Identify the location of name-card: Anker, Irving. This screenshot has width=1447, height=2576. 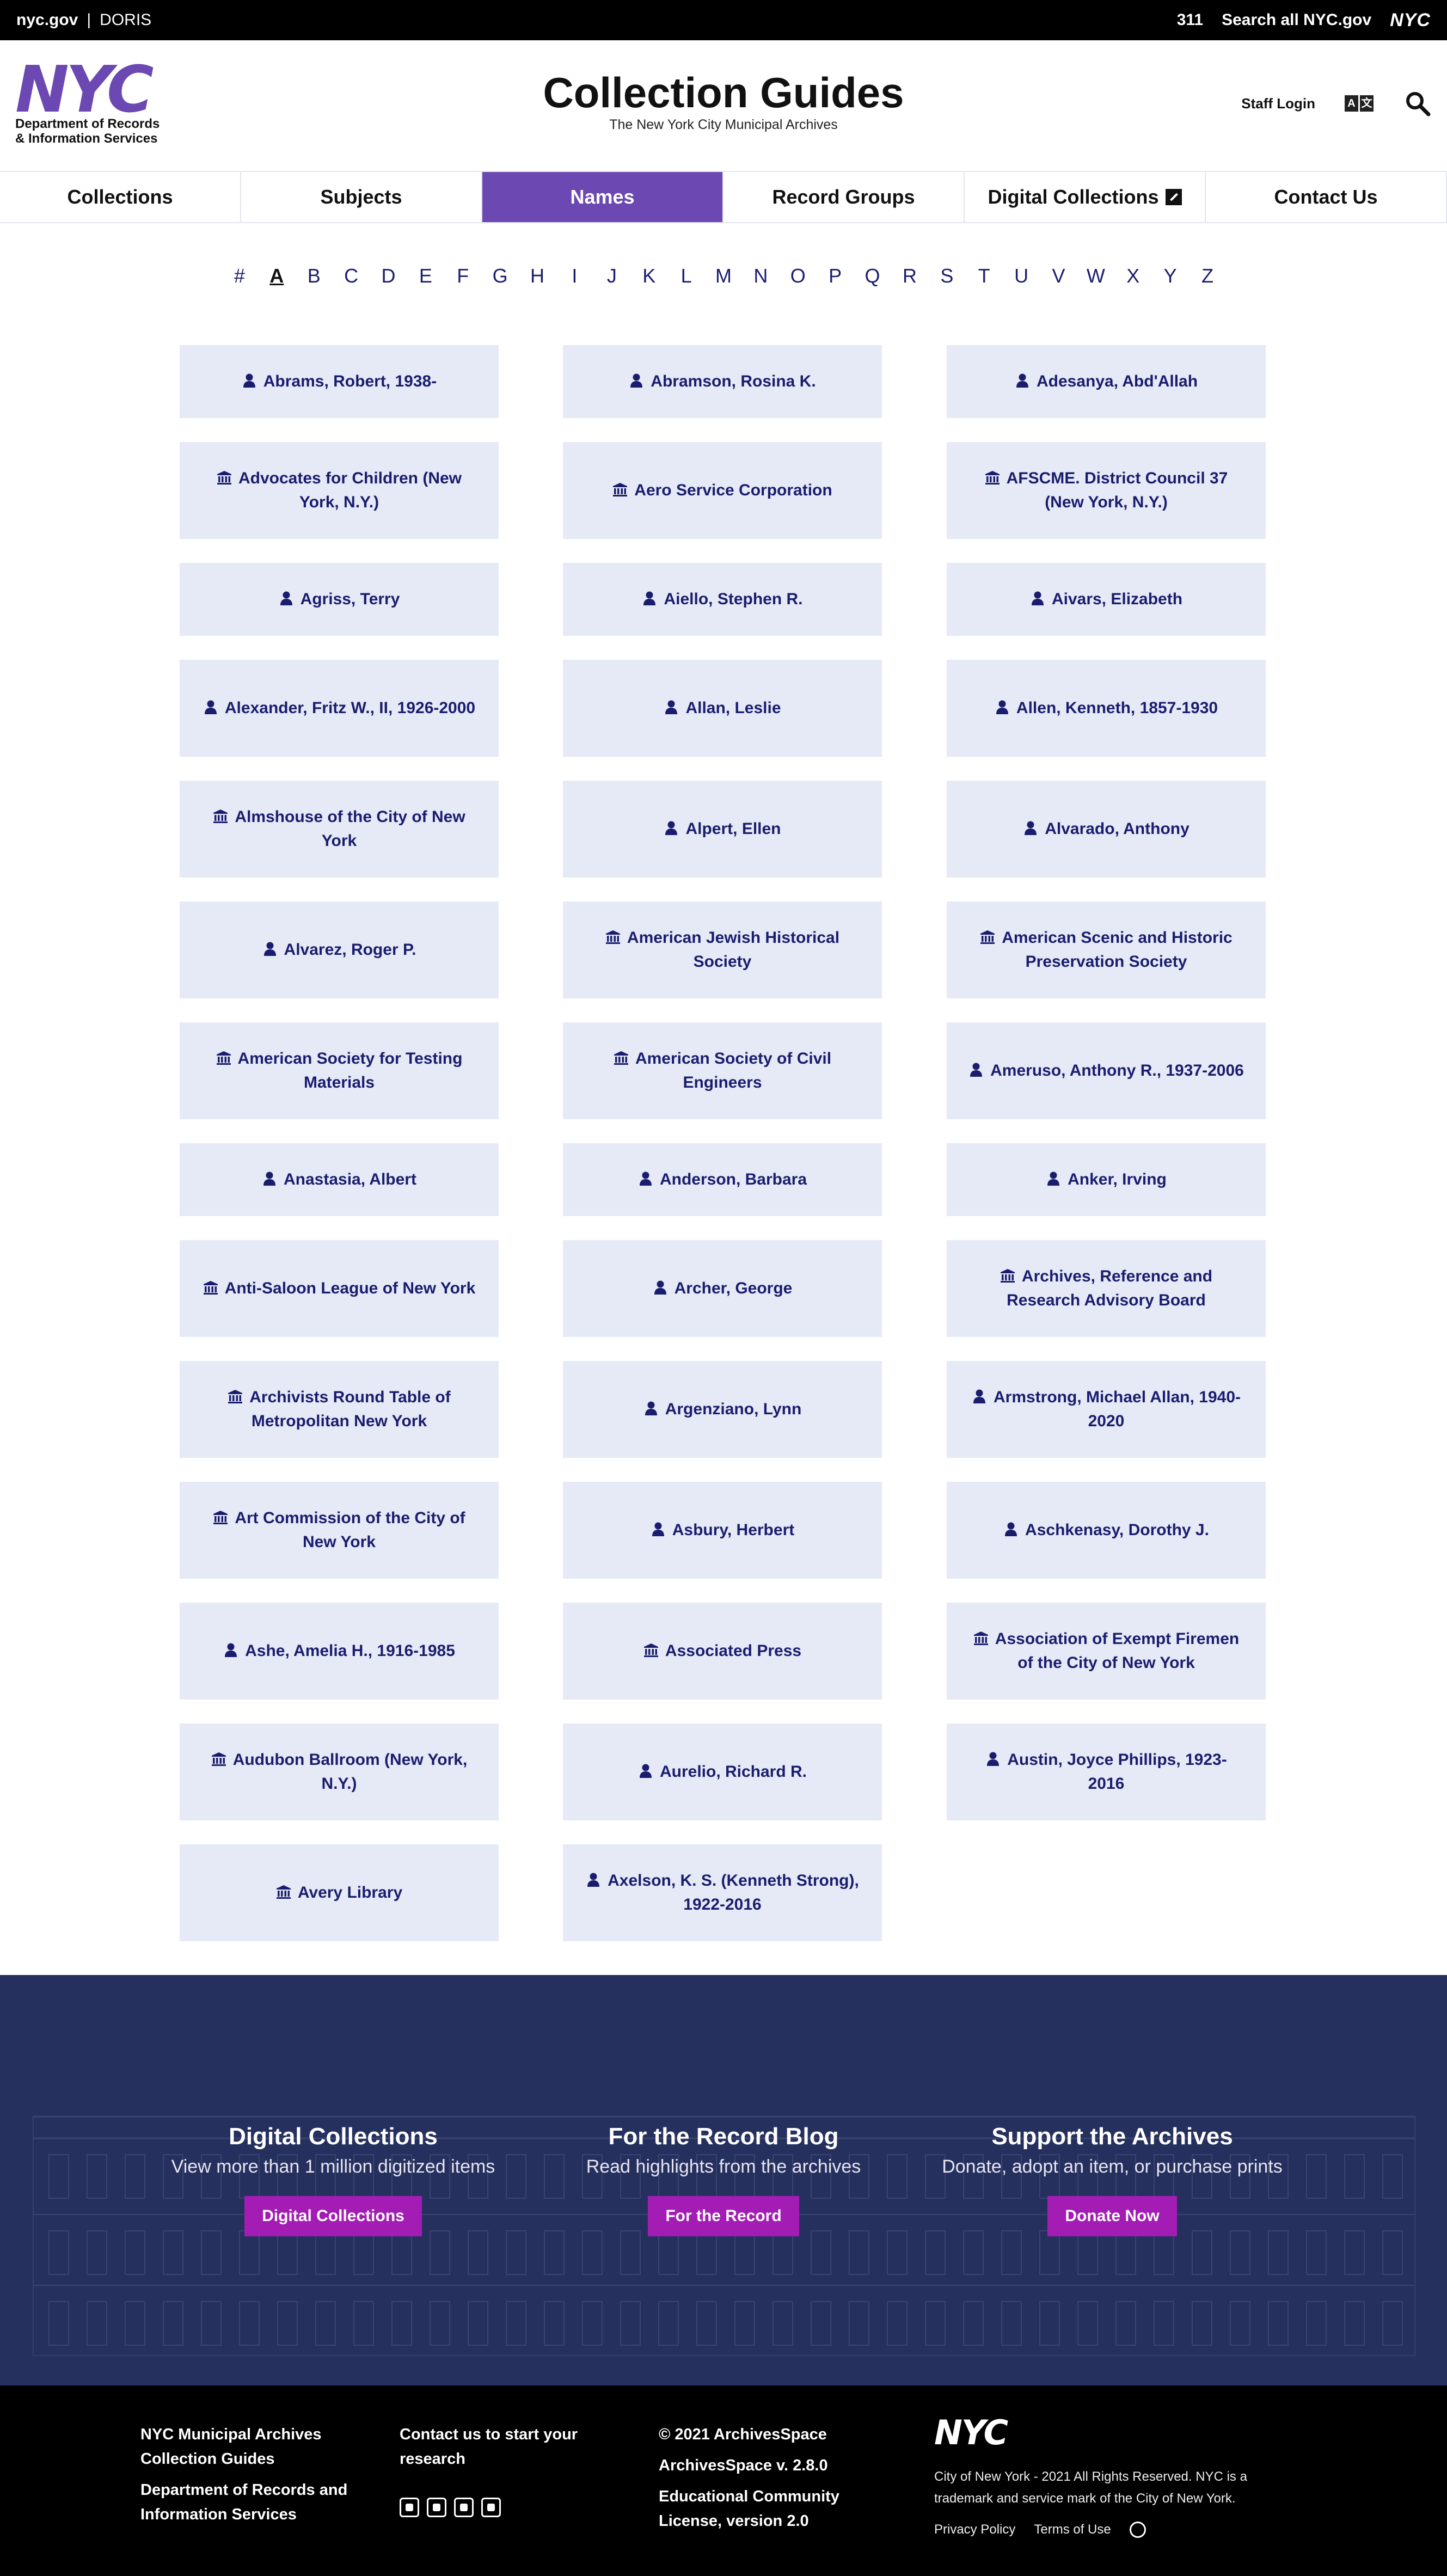
(1106, 1179).